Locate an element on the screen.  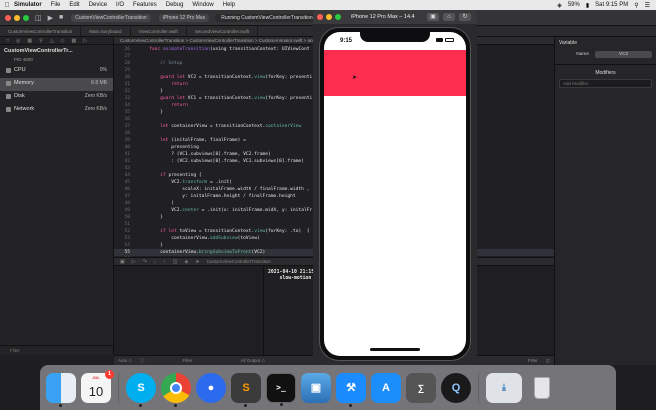
line-number: 31 is located at coordinates (127, 84).